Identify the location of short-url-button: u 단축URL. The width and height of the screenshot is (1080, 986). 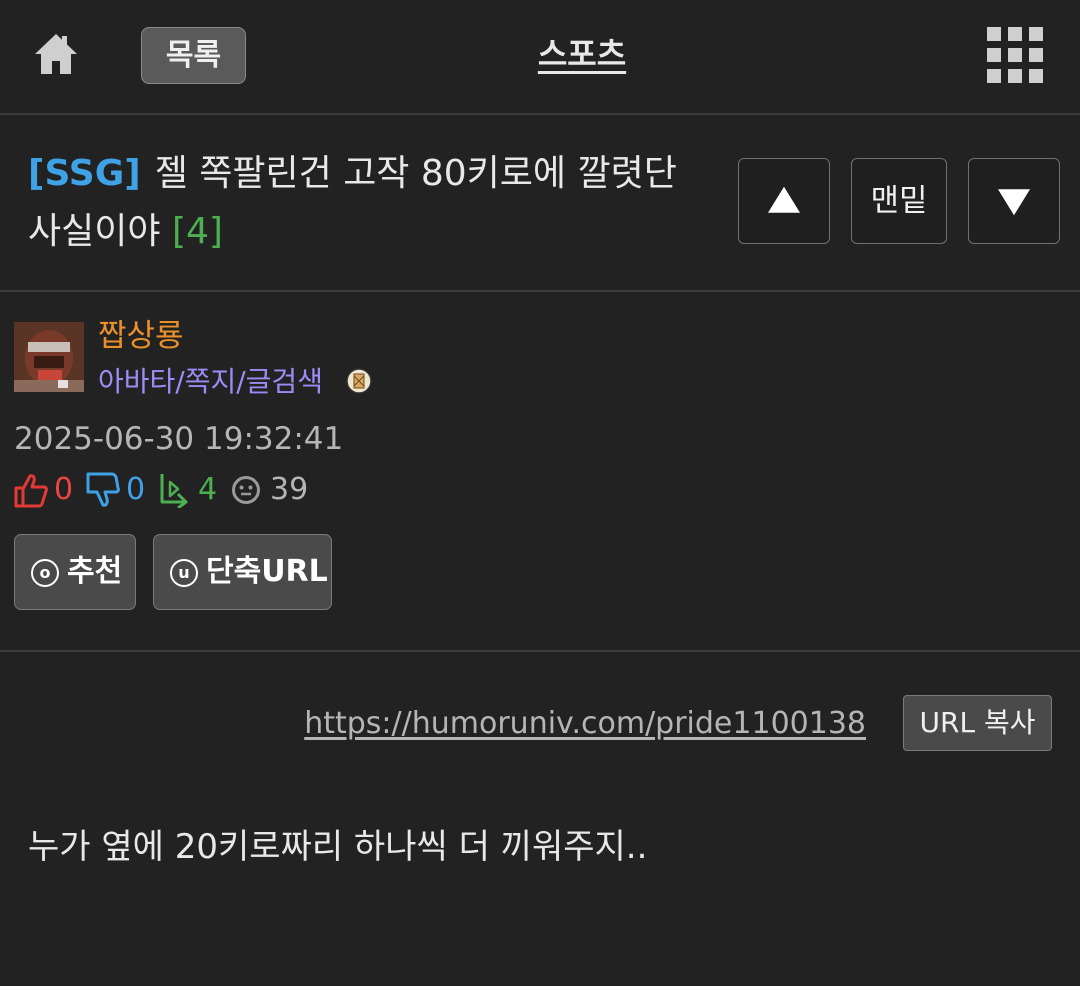
(242, 572).